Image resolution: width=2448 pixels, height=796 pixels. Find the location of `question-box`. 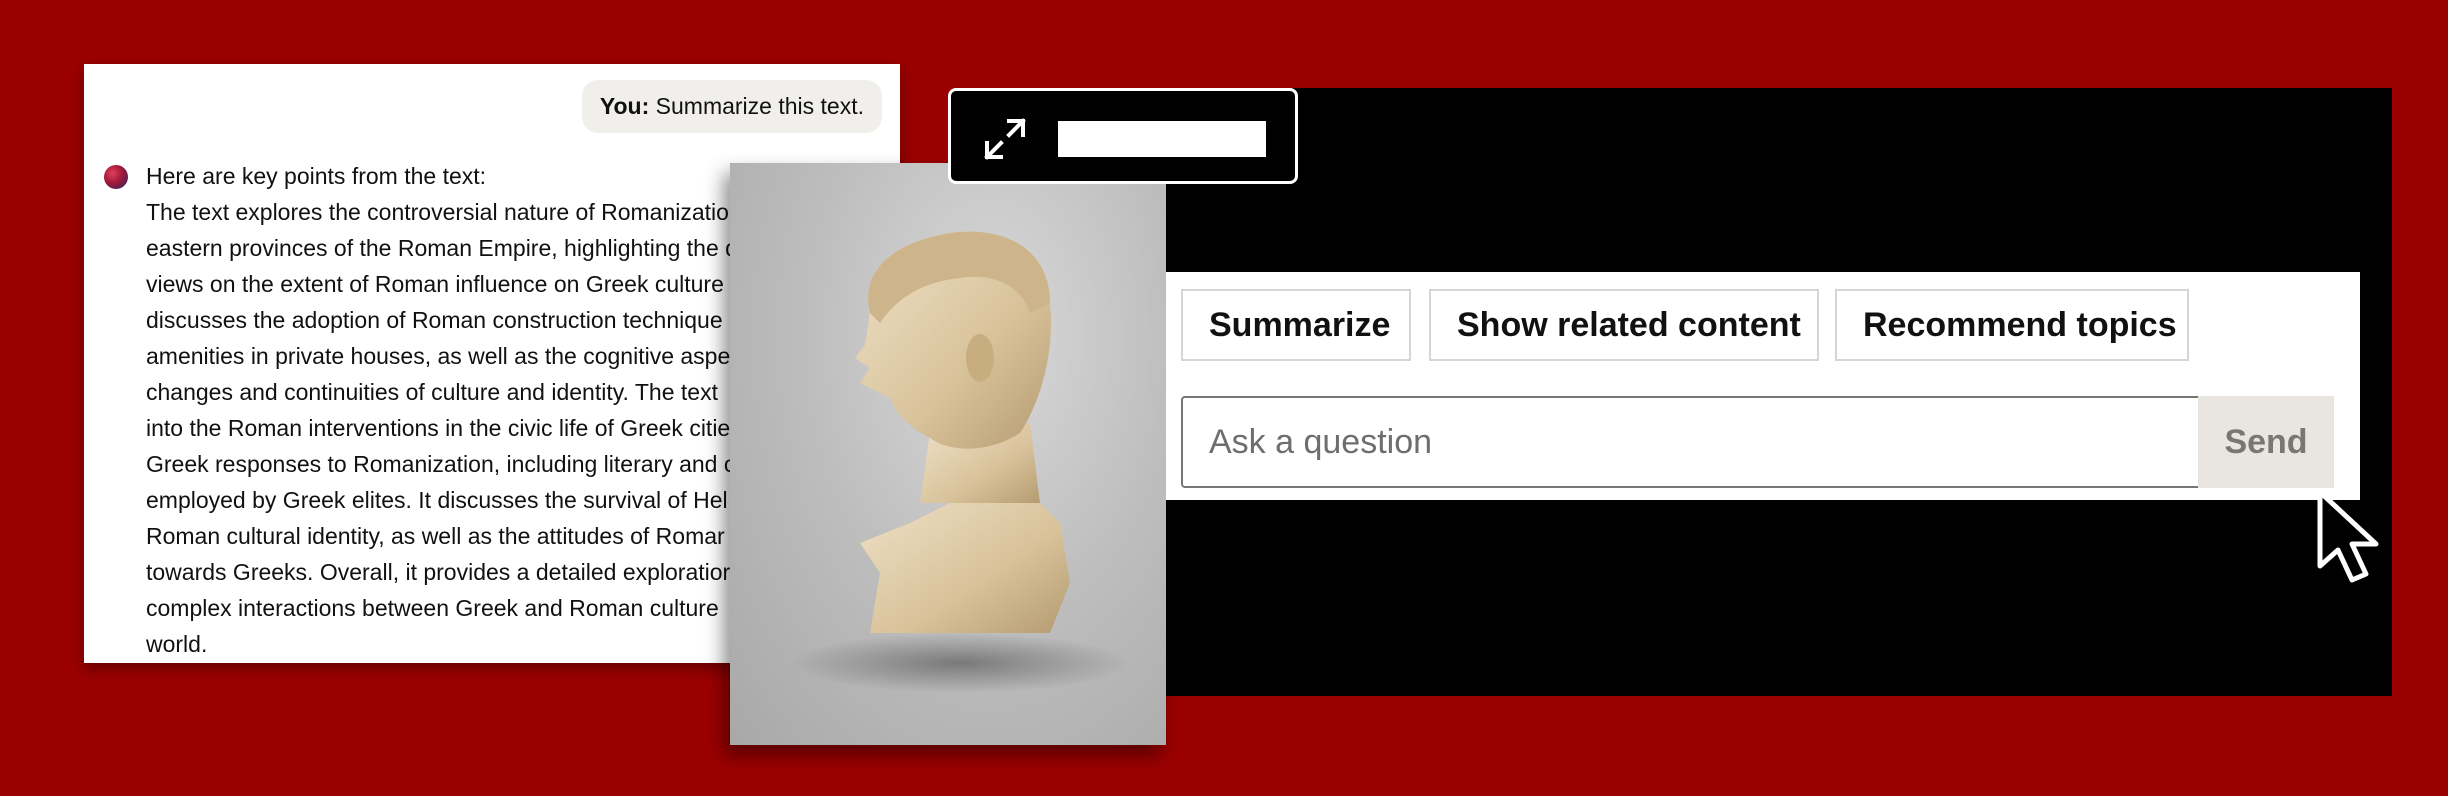

question-box is located at coordinates (1702, 442).